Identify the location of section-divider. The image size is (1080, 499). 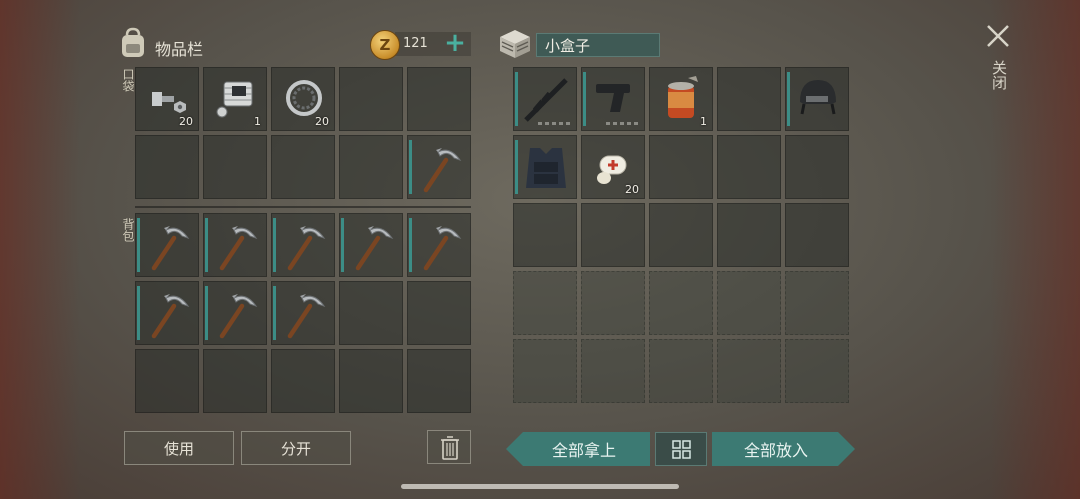
(303, 207).